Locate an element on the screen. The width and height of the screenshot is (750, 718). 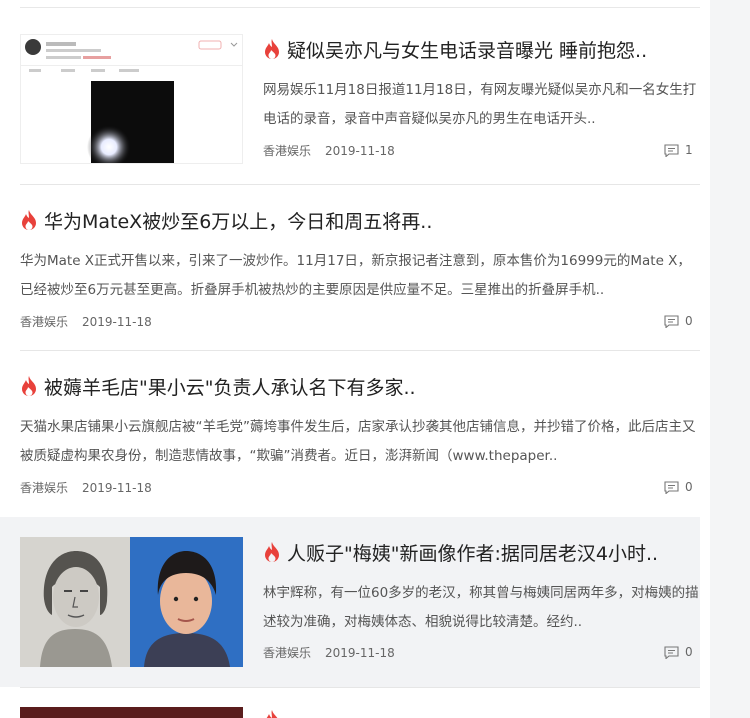
portrait-comparison-image is located at coordinates (131, 602).